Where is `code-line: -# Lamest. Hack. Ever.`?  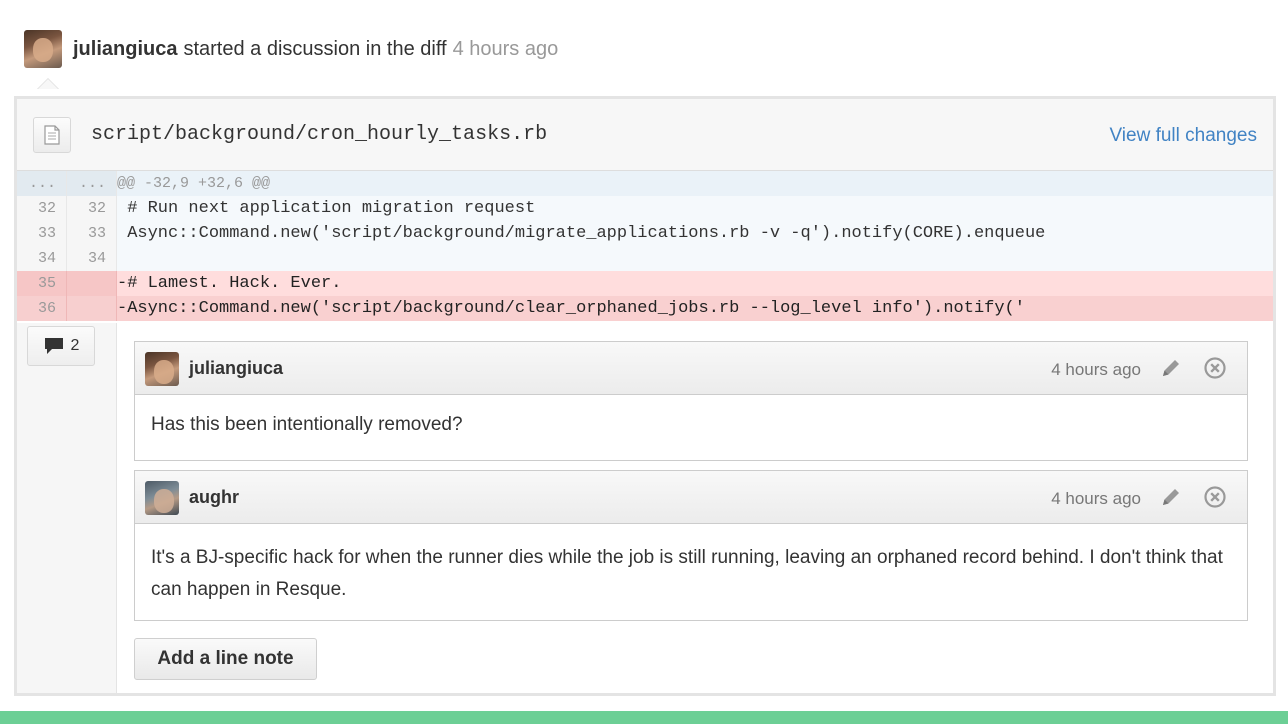 code-line: -# Lamest. Hack. Ever. is located at coordinates (695, 283).